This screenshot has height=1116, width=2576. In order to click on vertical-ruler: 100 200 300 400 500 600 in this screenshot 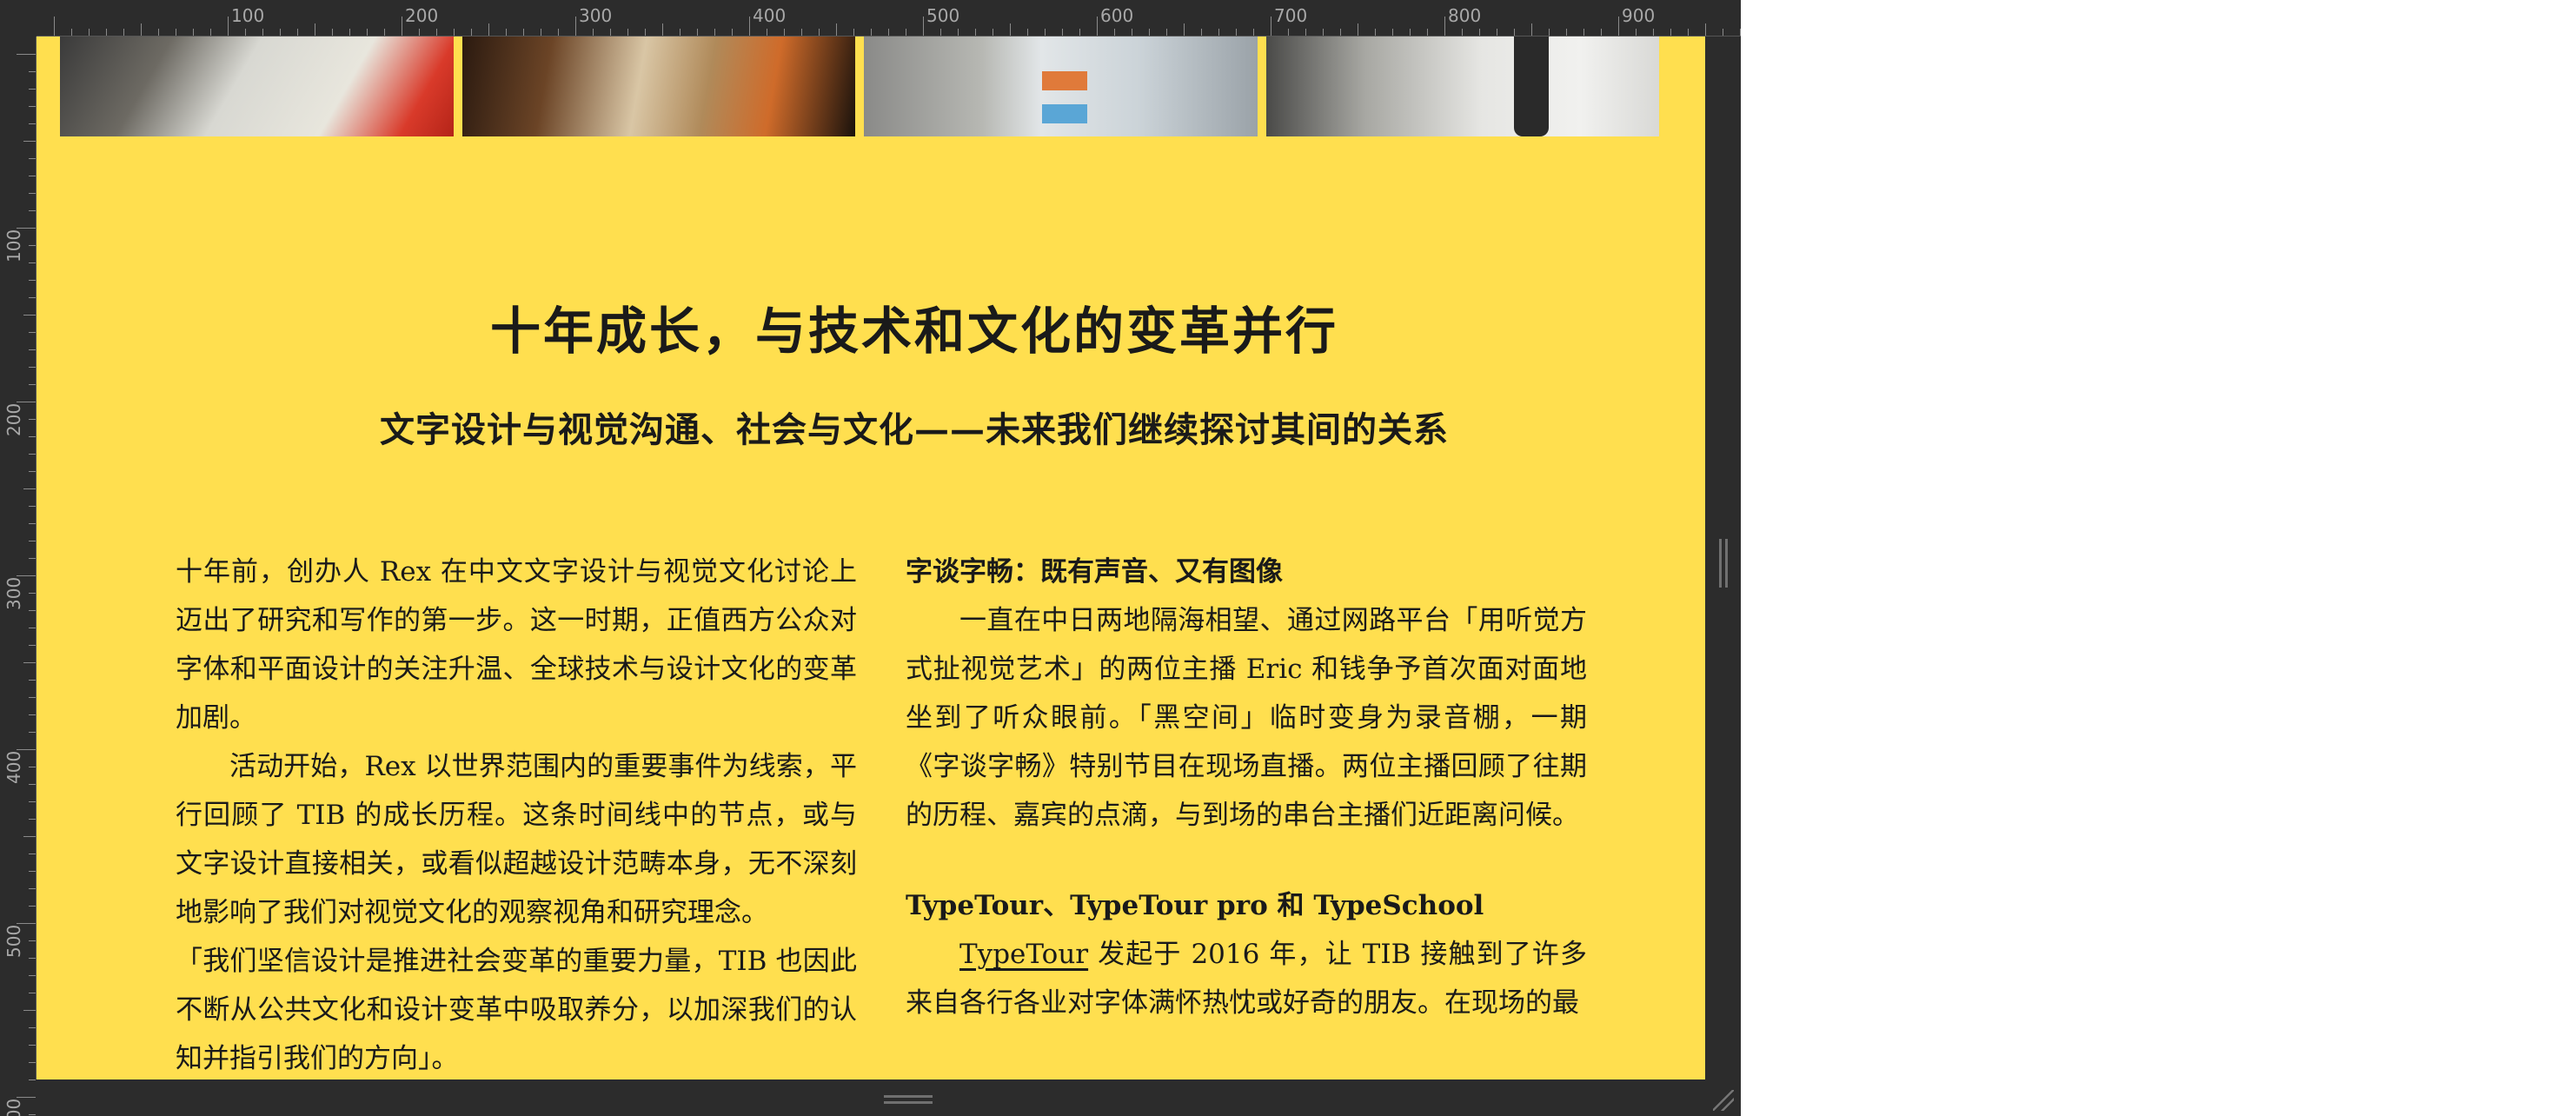, I will do `click(18, 577)`.